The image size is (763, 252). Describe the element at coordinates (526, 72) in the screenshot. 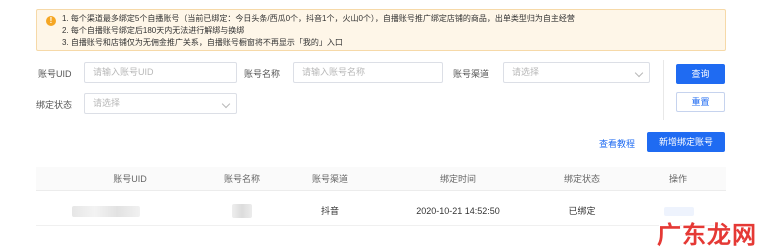

I see `channel-select-placeholder: 请选择` at that location.